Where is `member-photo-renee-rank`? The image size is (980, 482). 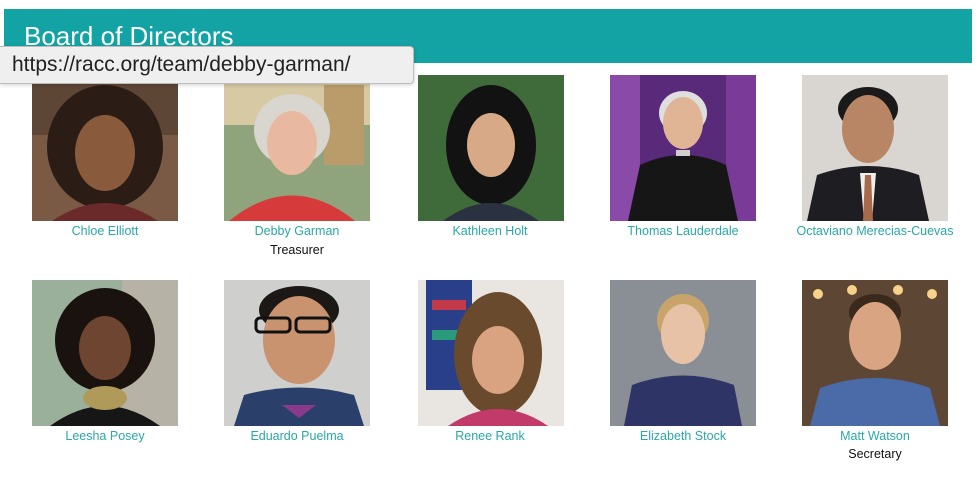 member-photo-renee-rank is located at coordinates (491, 353).